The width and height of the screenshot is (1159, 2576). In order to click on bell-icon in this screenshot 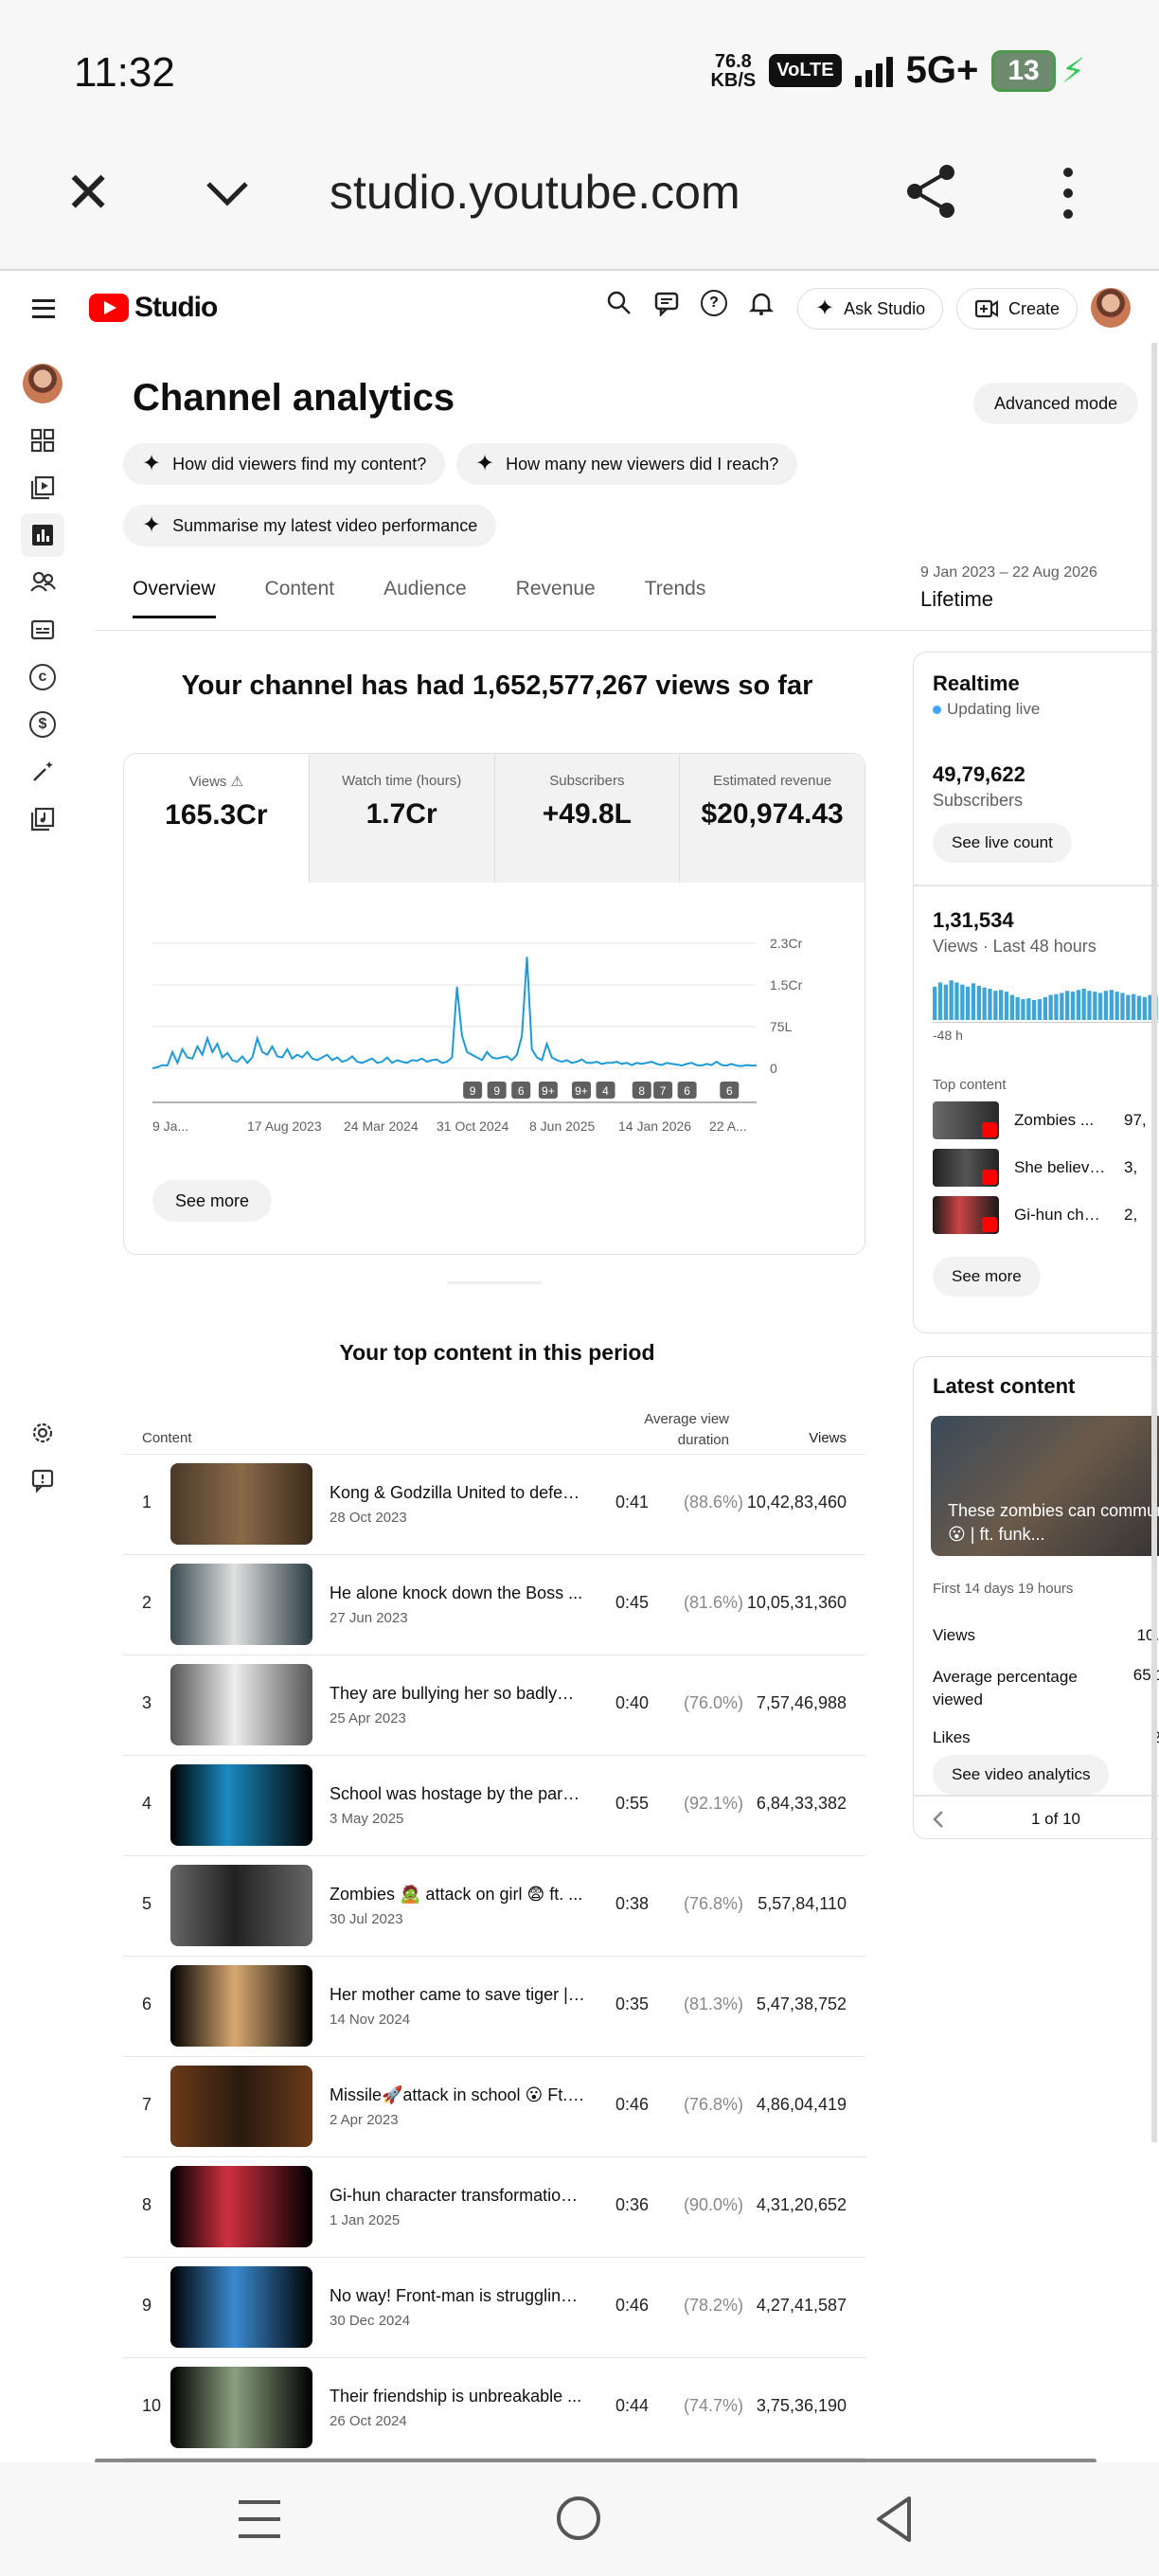, I will do `click(761, 303)`.